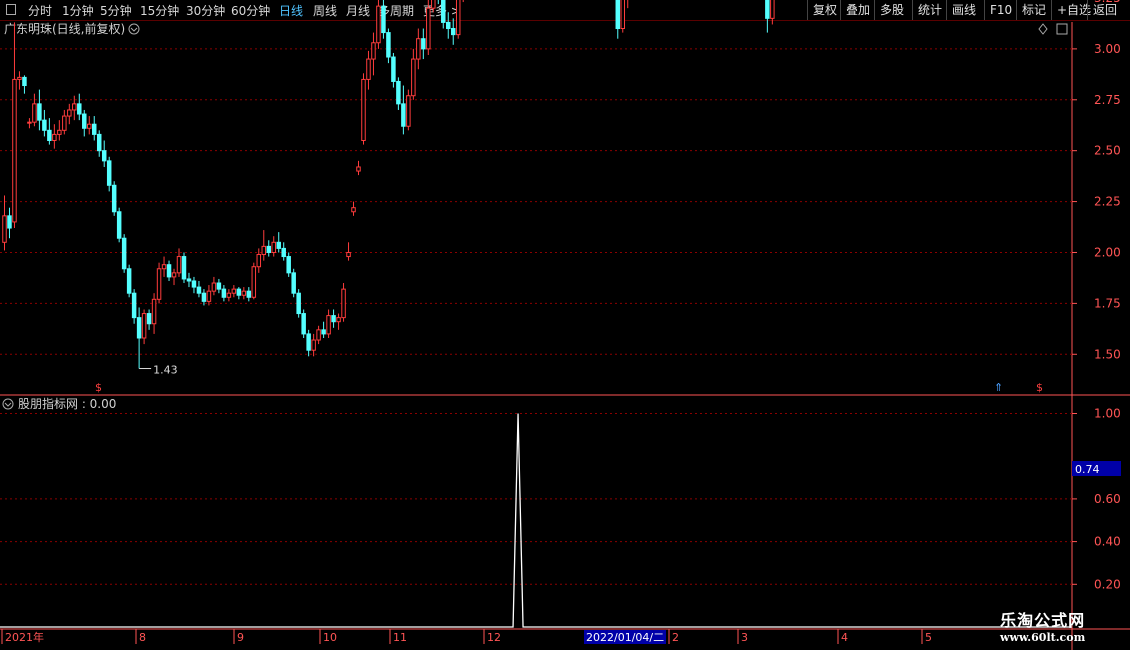 The image size is (1130, 650). What do you see at coordinates (998, 387) in the screenshot?
I see `up-signal-marker: ⇑` at bounding box center [998, 387].